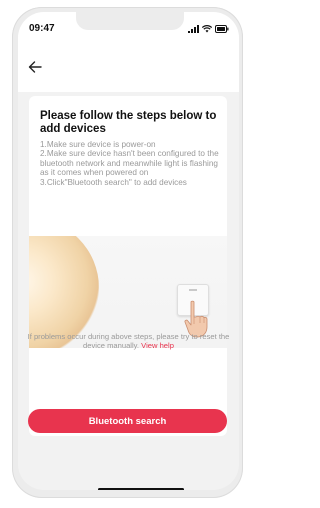 This screenshot has height=508, width=320. I want to click on status-icons, so click(208, 29).